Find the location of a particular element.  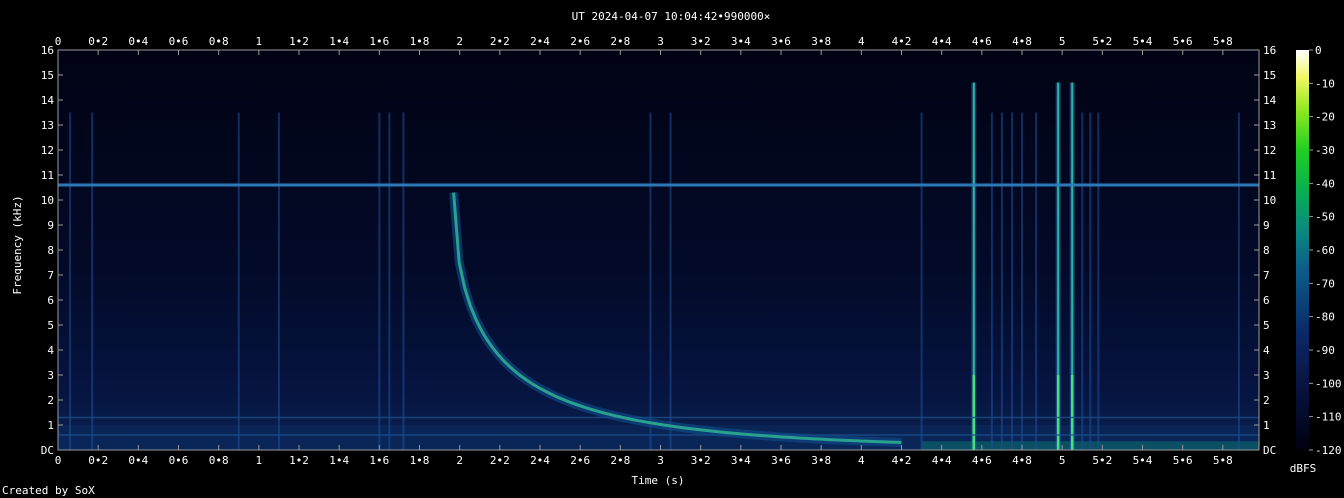

x-tick-label-top: 3•6 is located at coordinates (781, 41).